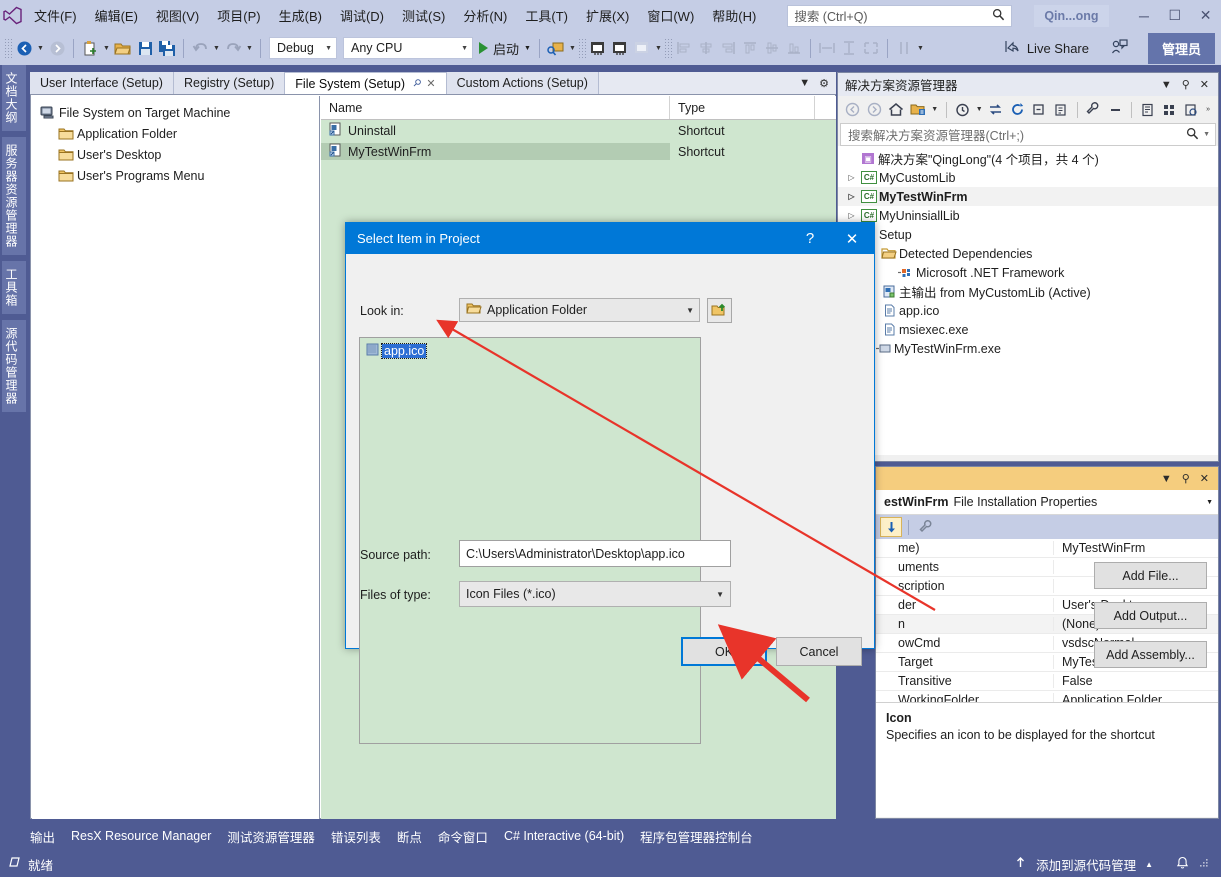 The height and width of the screenshot is (877, 1221). Describe the element at coordinates (362, 16) in the screenshot. I see `menu-debug: 调试(D)` at that location.